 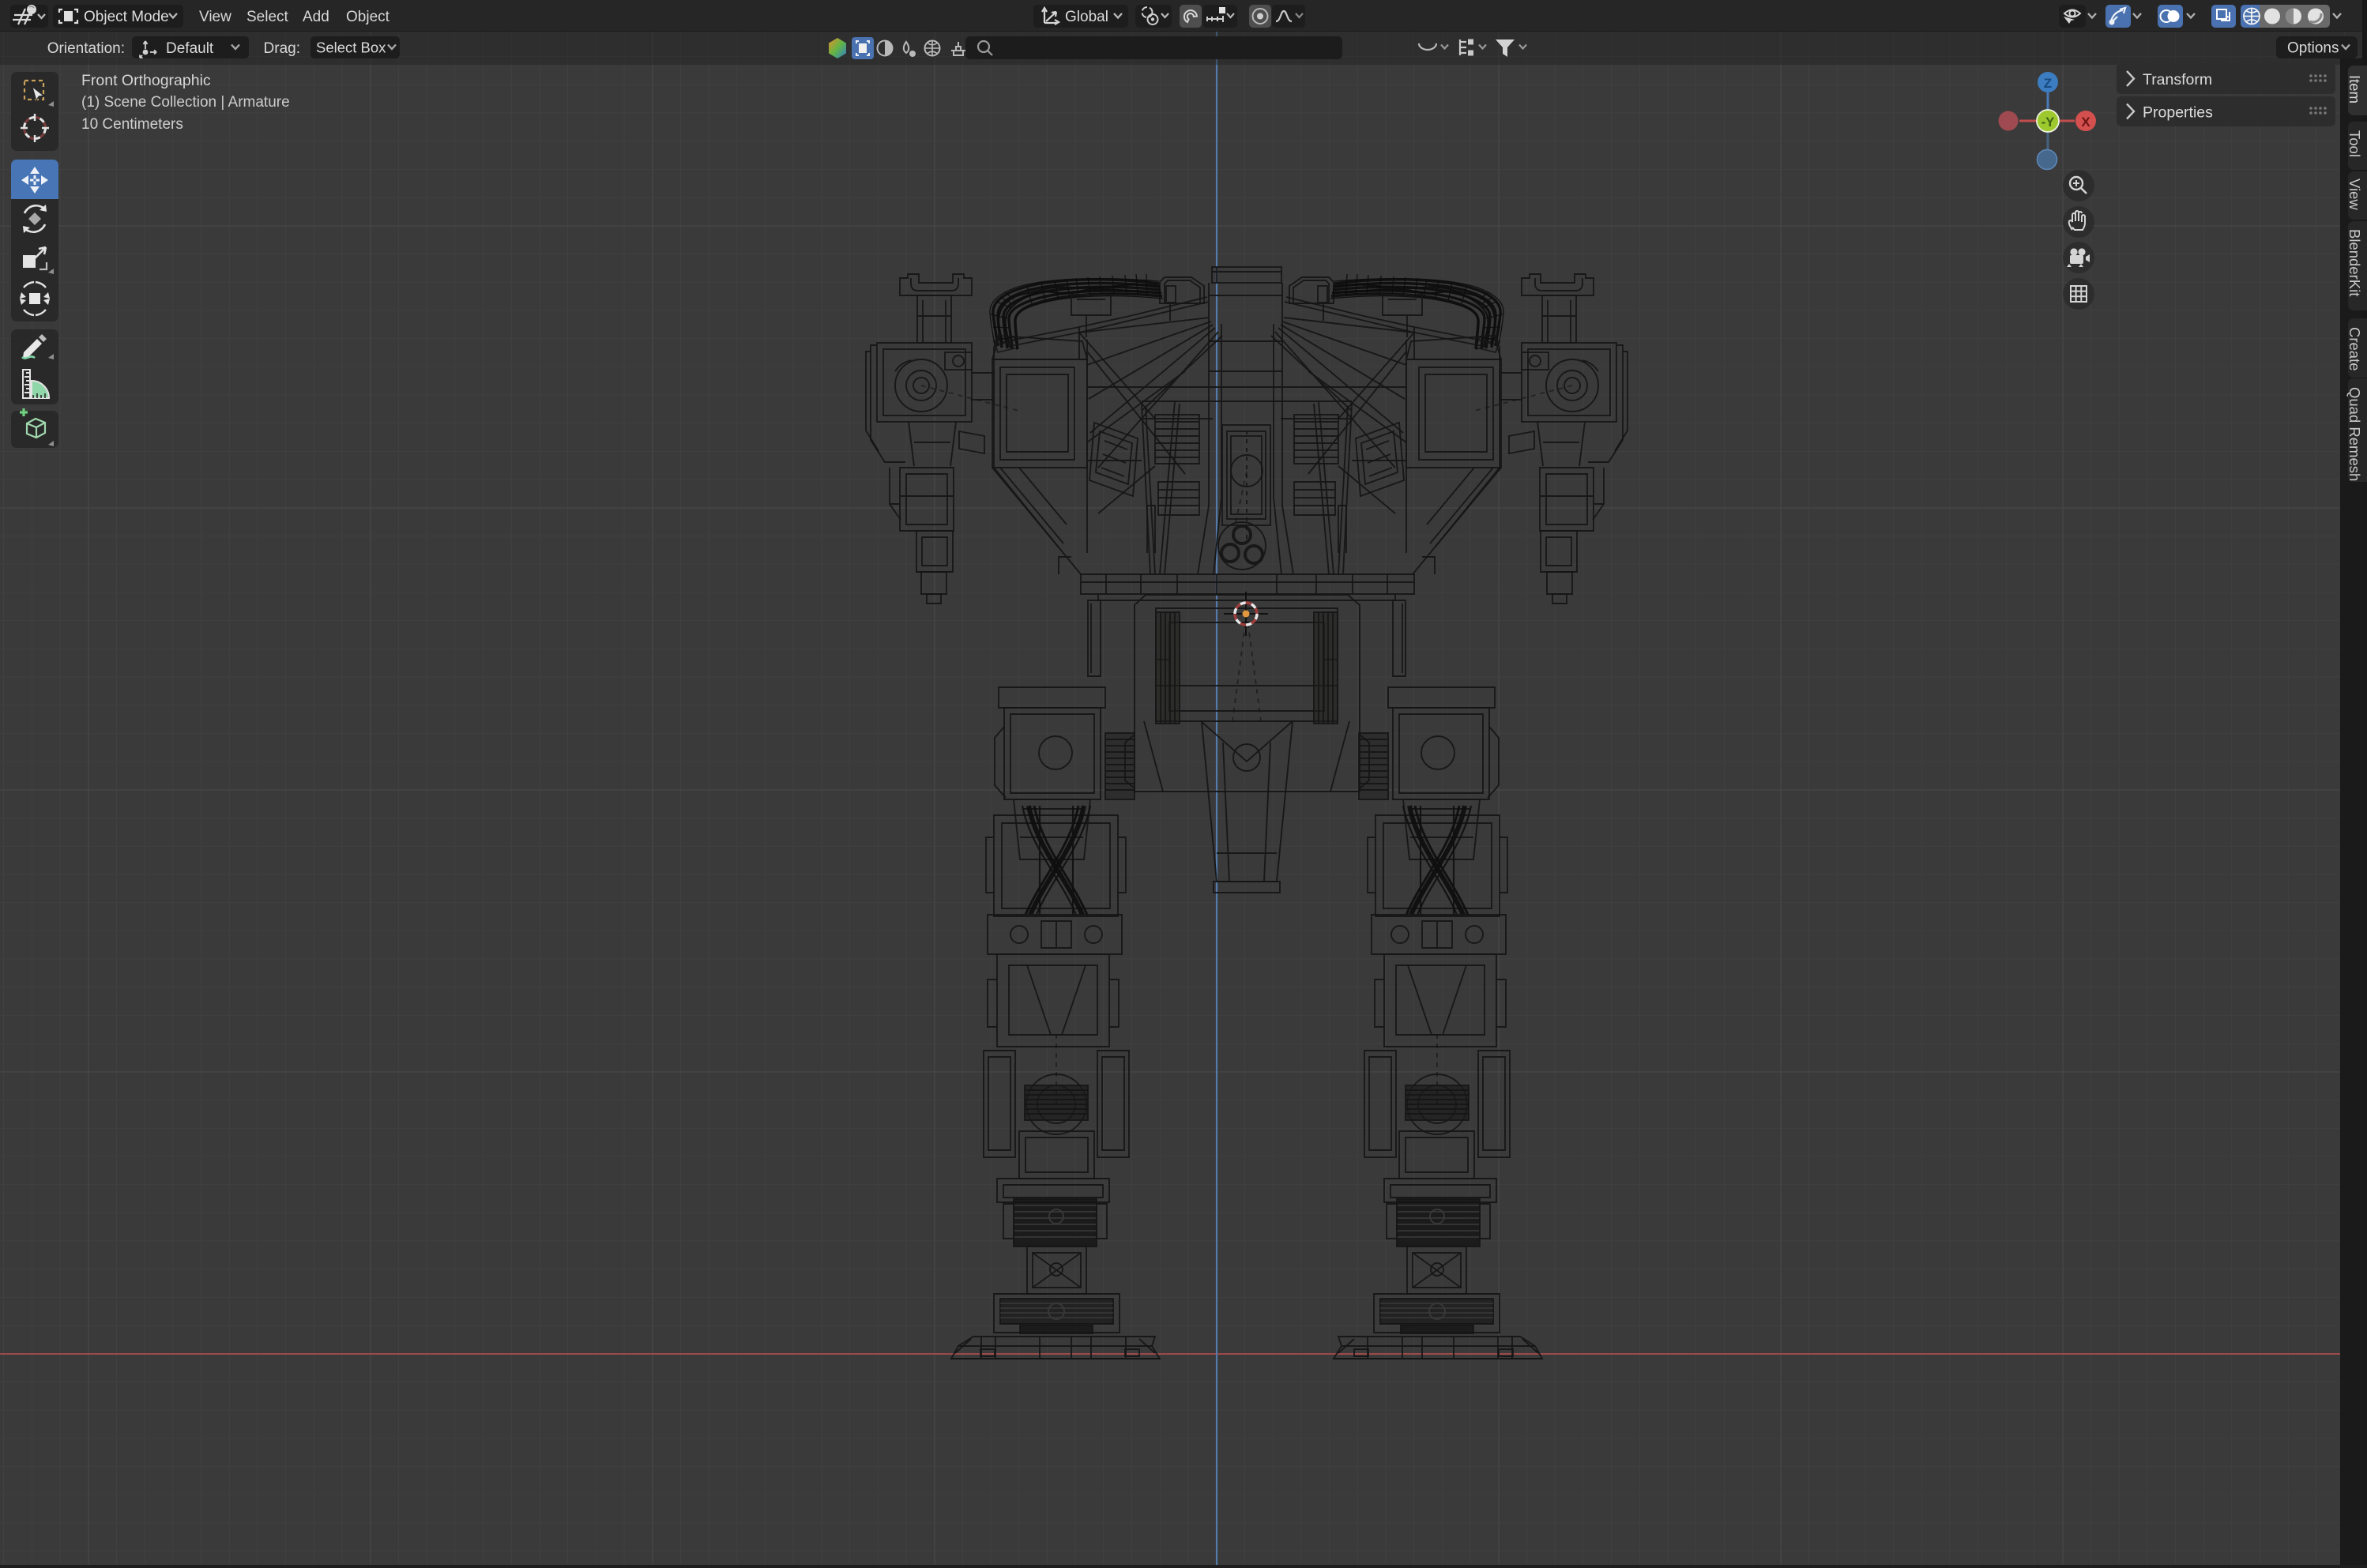 What do you see at coordinates (282, 48) in the screenshot?
I see `svg-text: Drag:` at bounding box center [282, 48].